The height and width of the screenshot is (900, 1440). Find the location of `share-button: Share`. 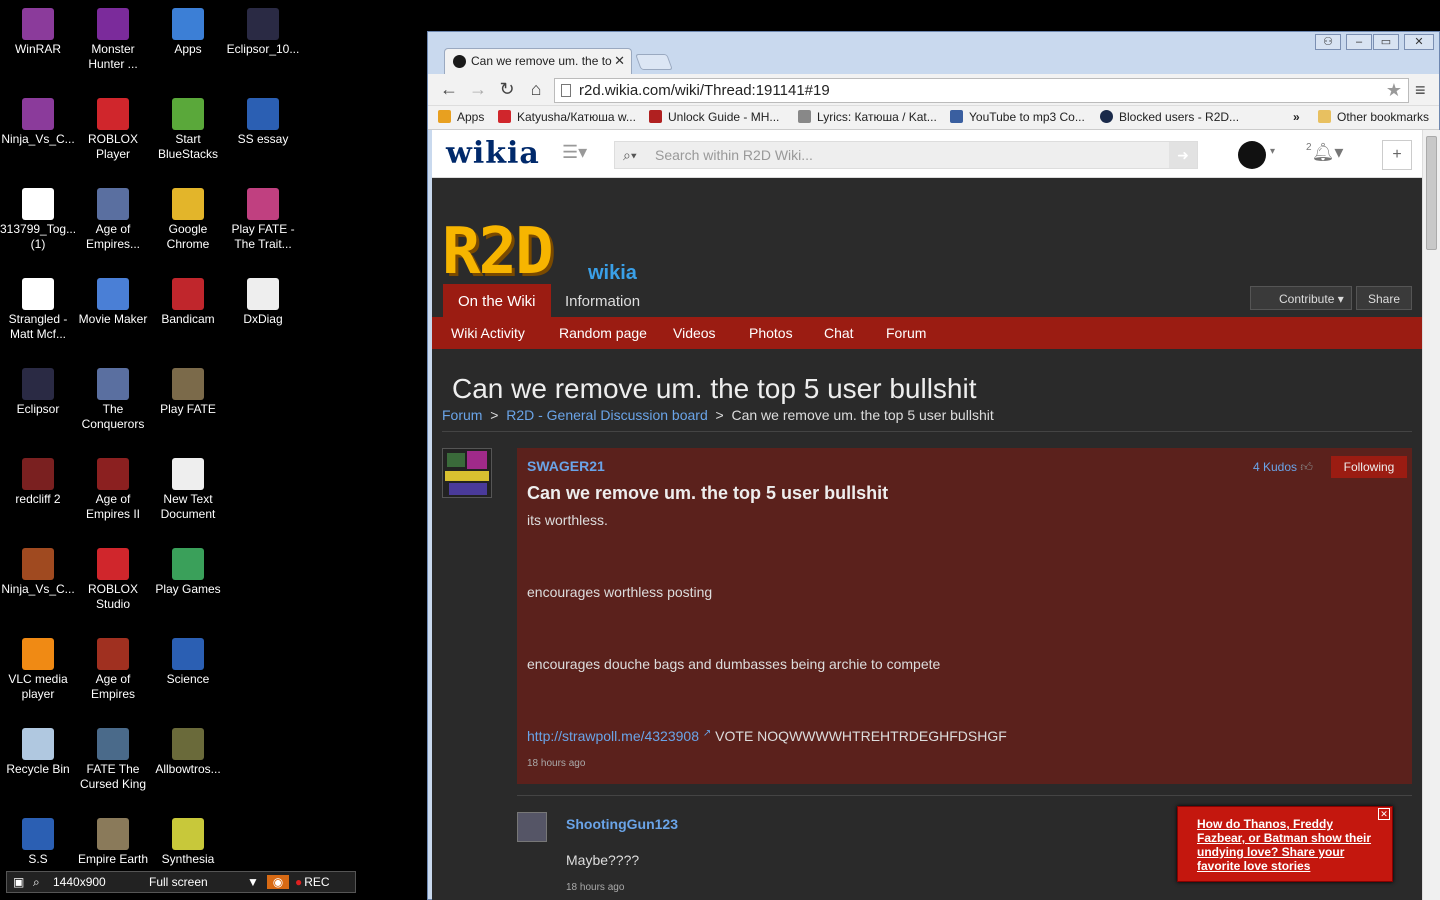

share-button: Share is located at coordinates (1384, 298).